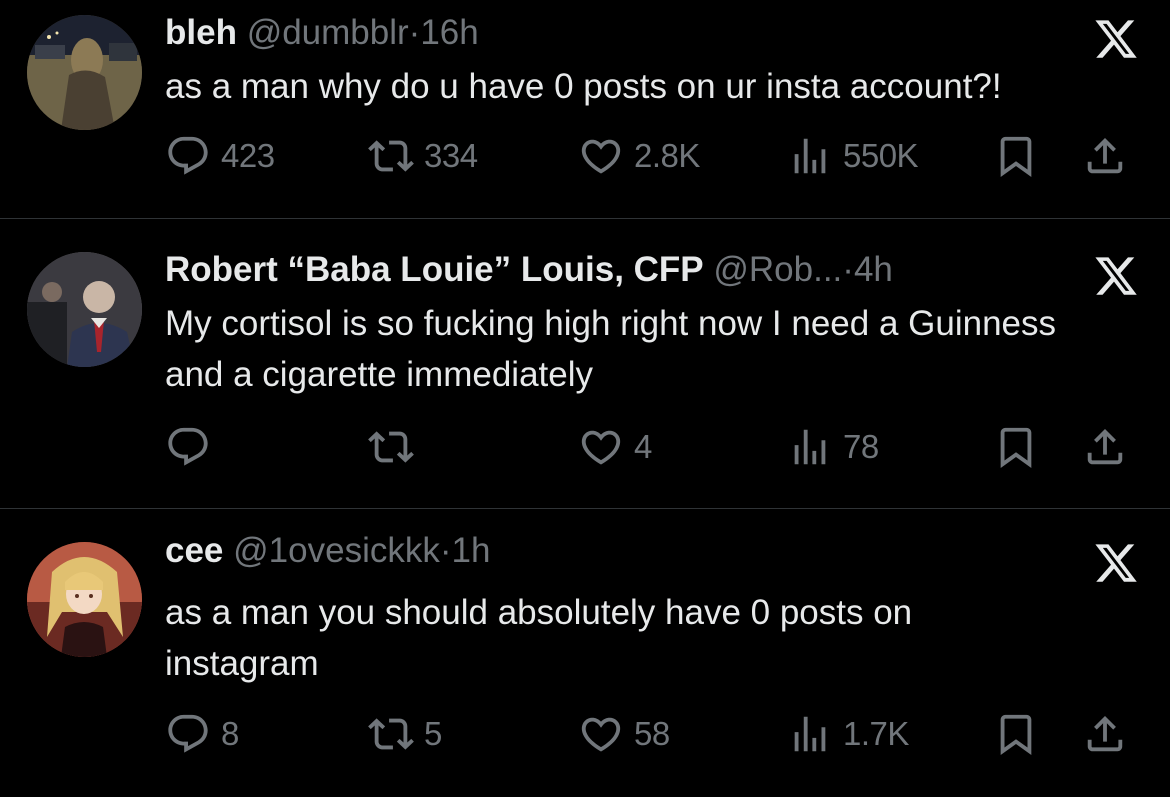 The width and height of the screenshot is (1170, 797). I want to click on repost-count: 5, so click(433, 733).